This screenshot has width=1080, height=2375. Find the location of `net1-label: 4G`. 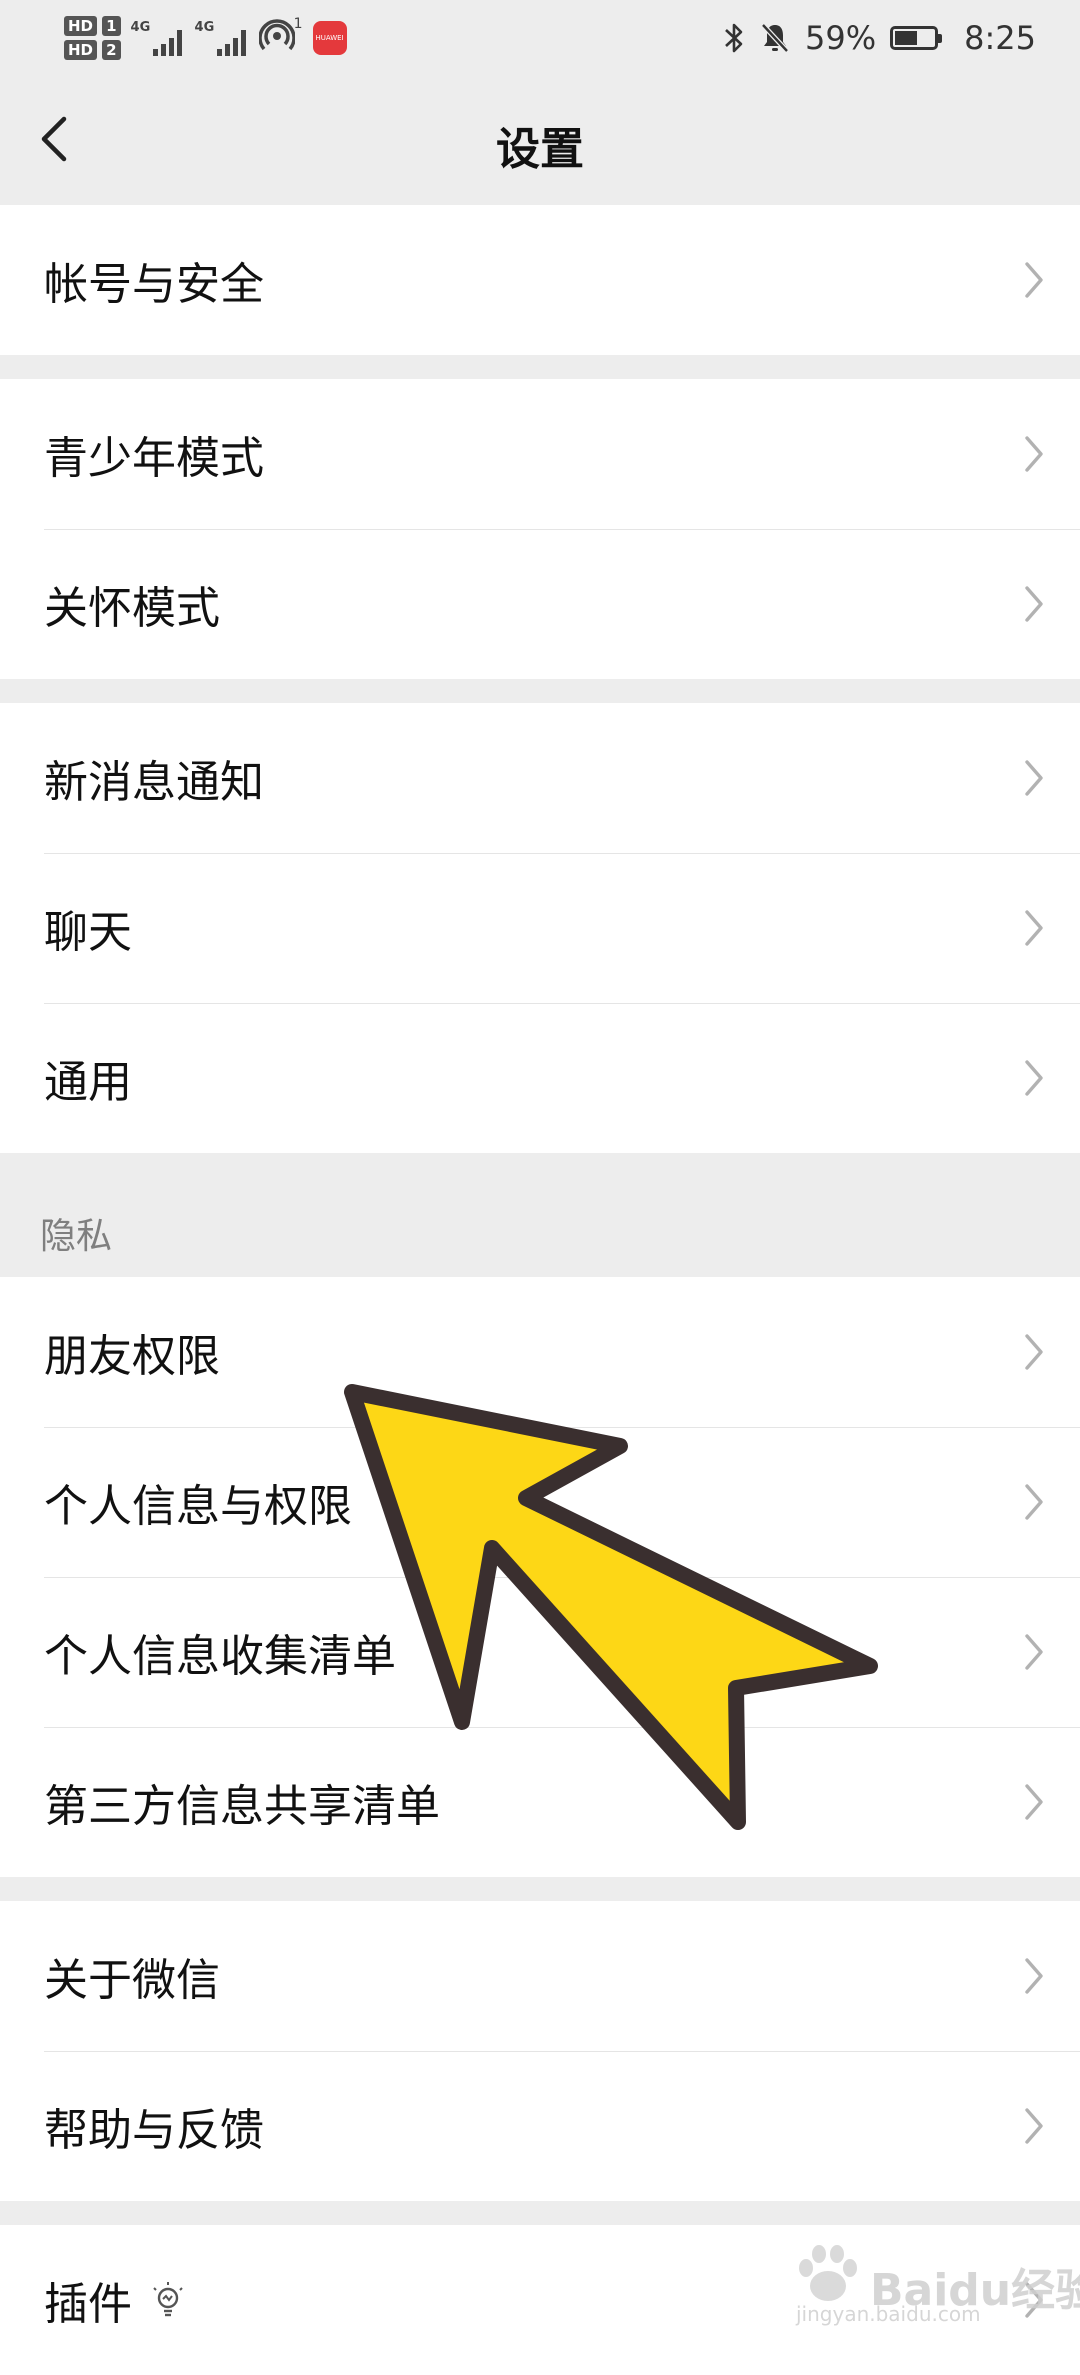

net1-label: 4G is located at coordinates (140, 27).